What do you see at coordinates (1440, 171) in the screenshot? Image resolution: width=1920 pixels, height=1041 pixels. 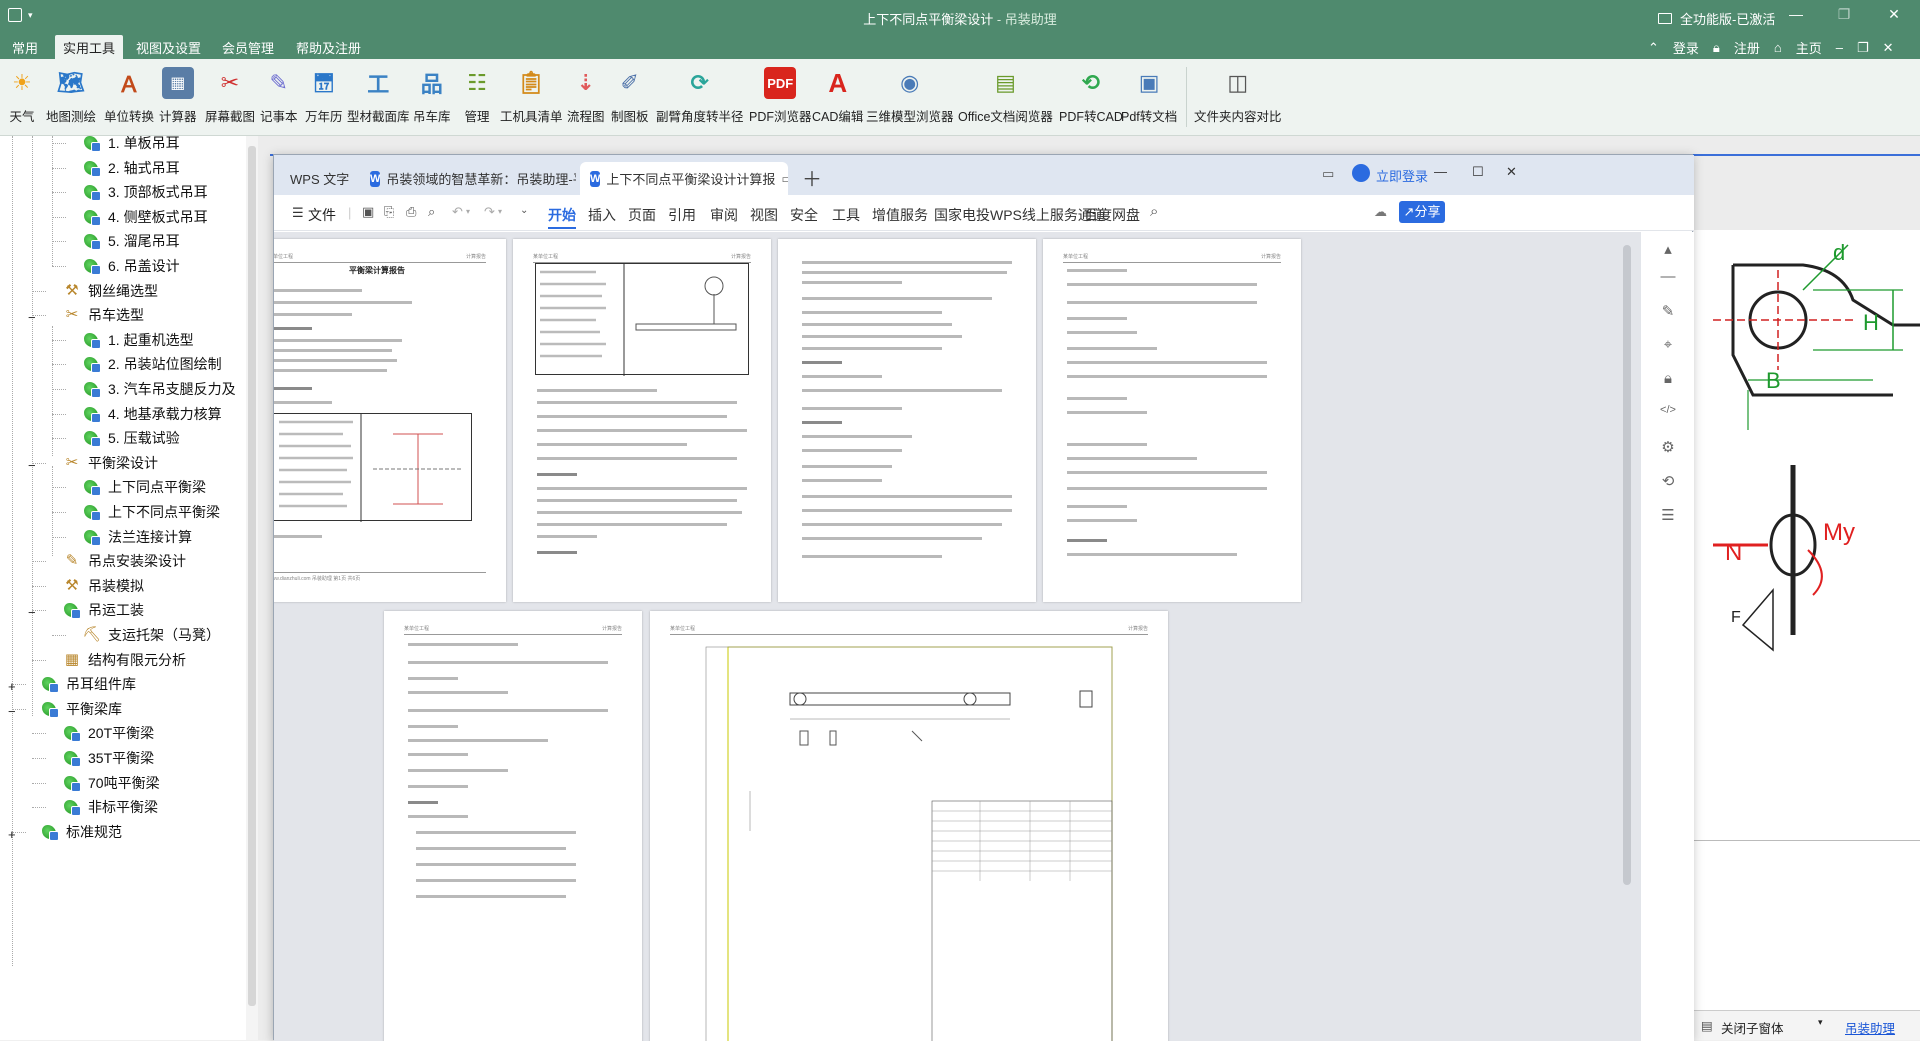 I see `wps-minimize-button: —` at bounding box center [1440, 171].